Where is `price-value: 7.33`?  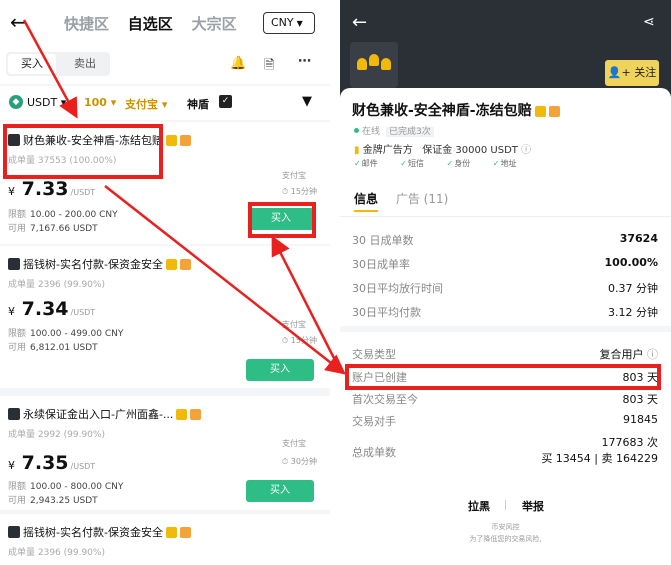 price-value: 7.33 is located at coordinates (45, 189).